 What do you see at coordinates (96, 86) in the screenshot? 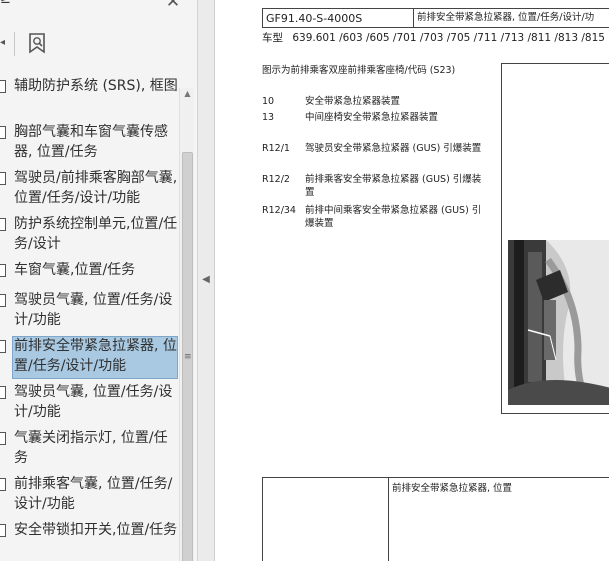
I see `bookmark-label: 辅助防护系统 (SRS), 框图` at bounding box center [96, 86].